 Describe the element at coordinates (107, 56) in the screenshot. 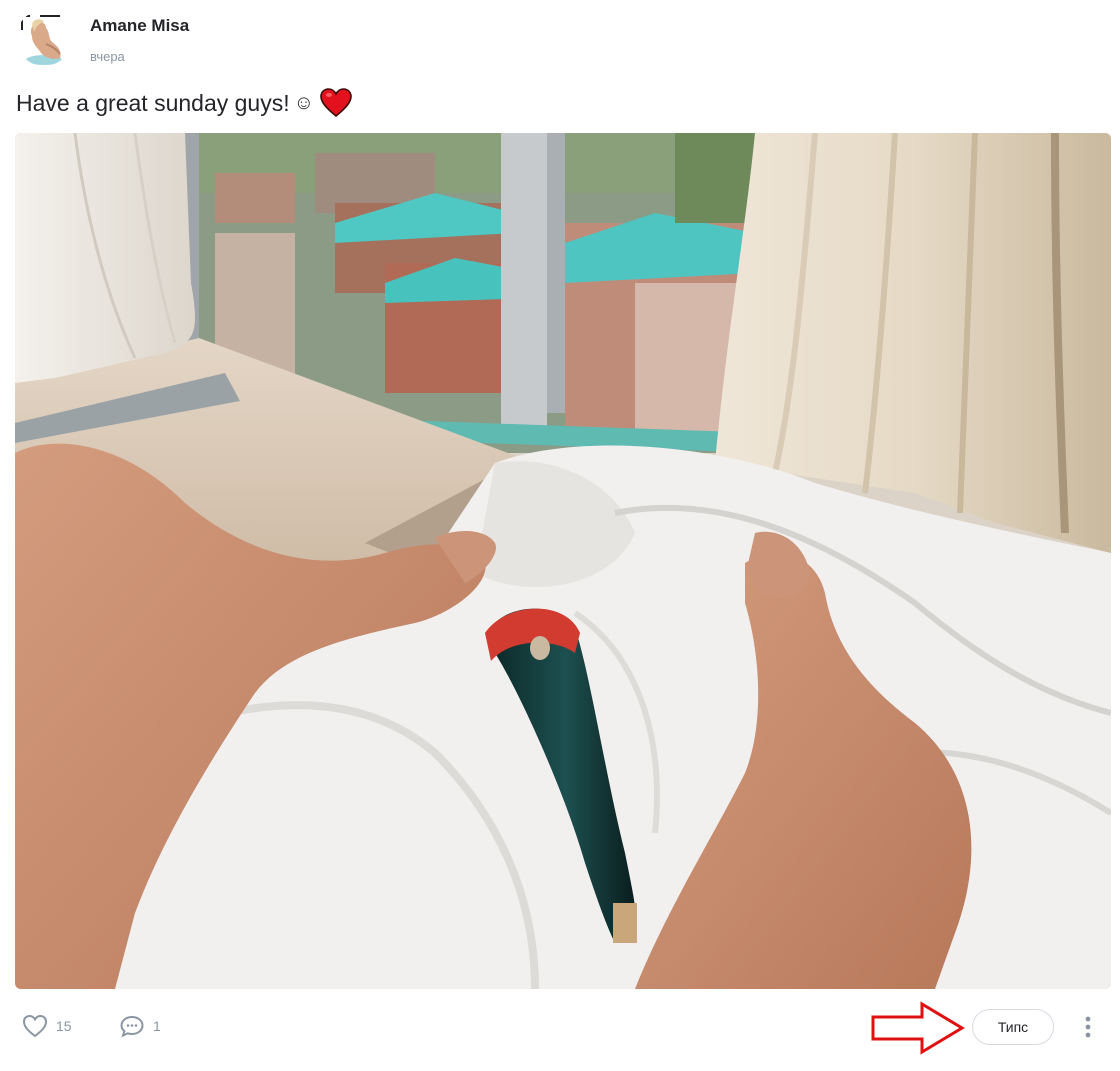

I see `post-time: вчера` at that location.